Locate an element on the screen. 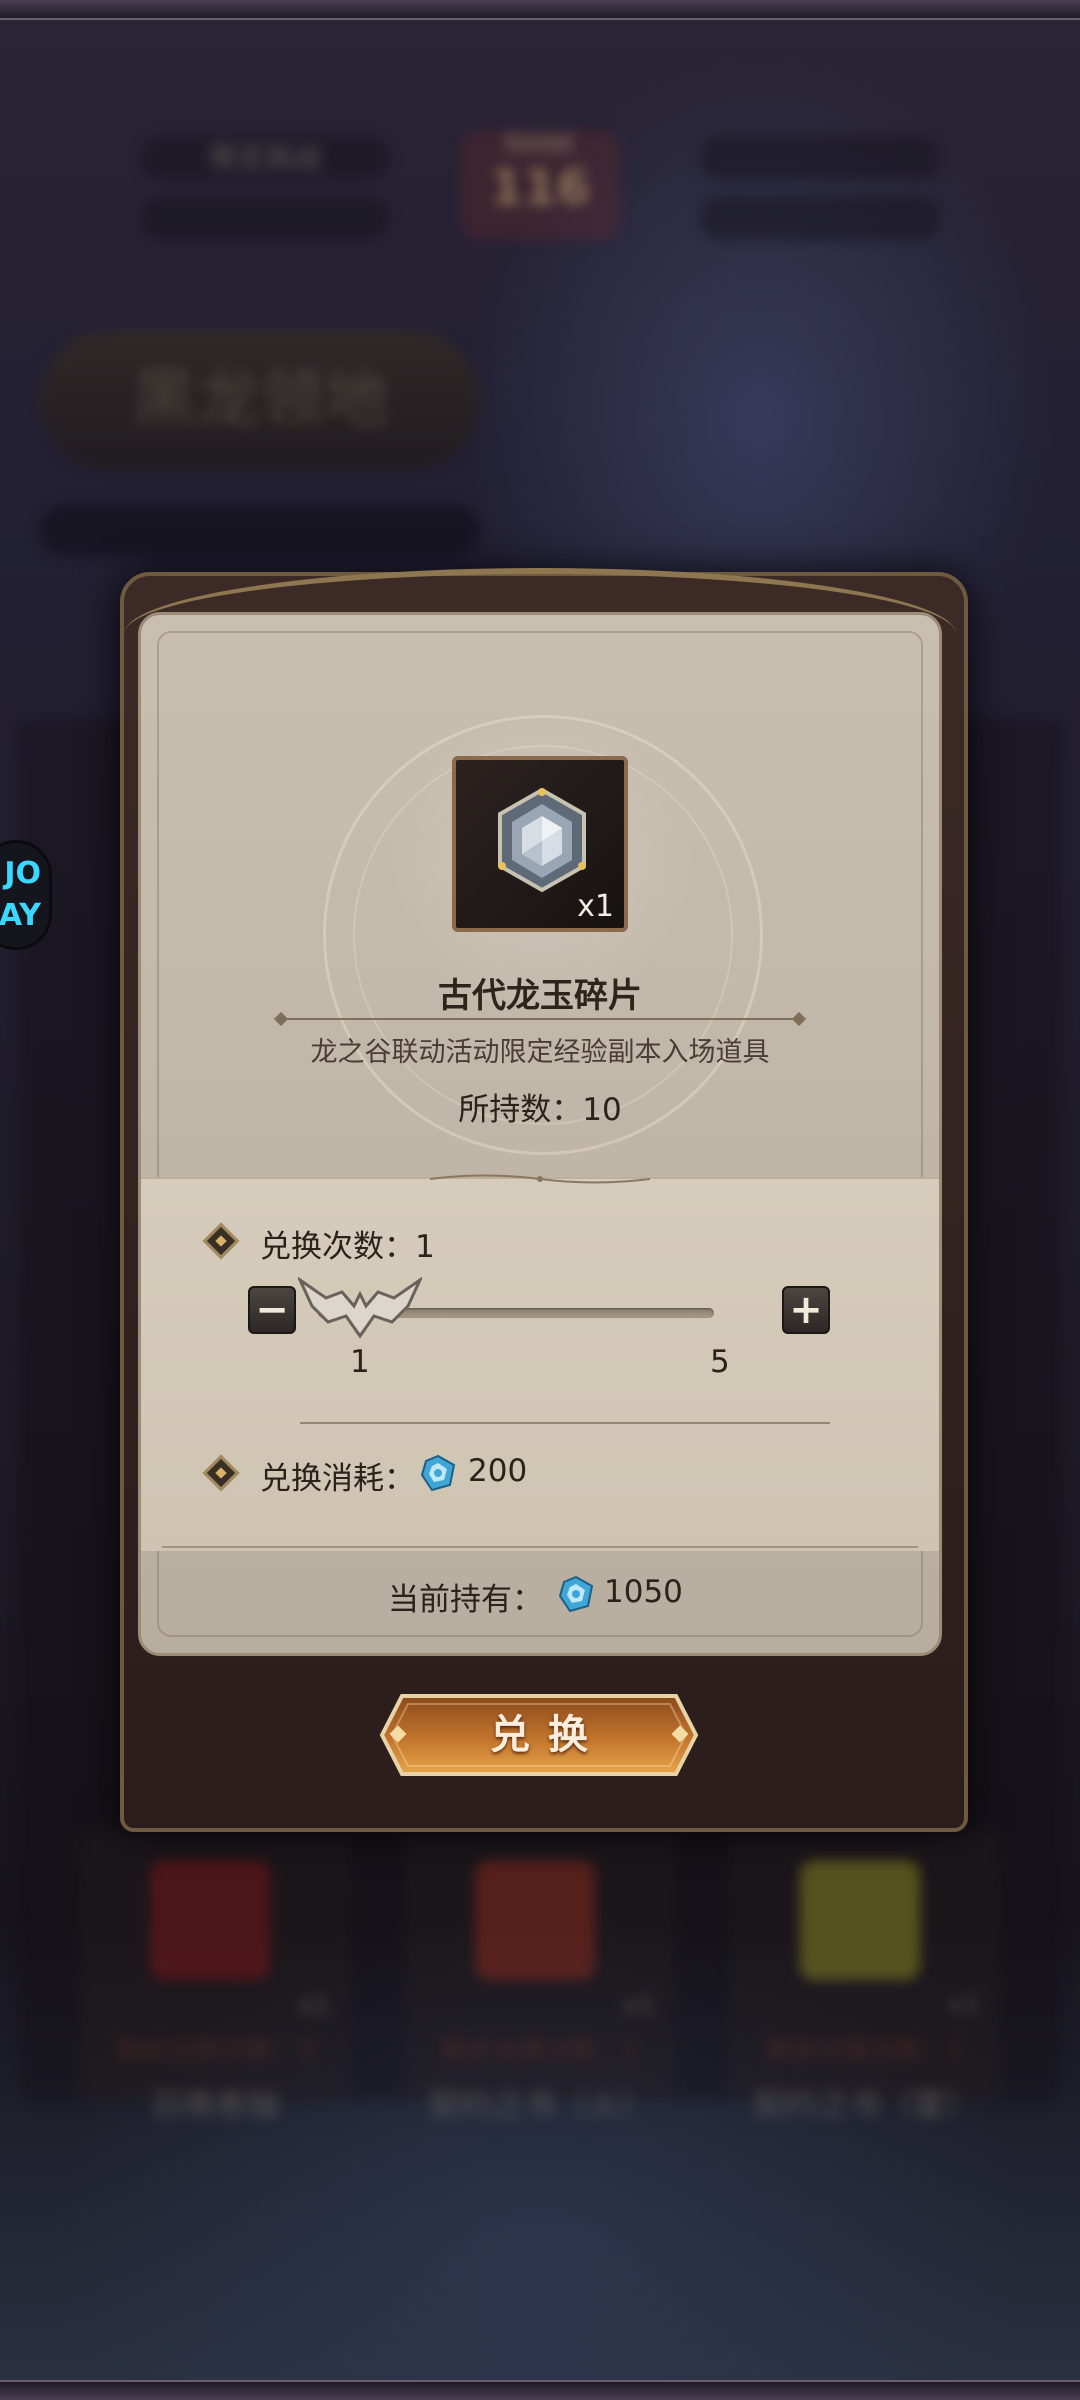 The width and height of the screenshot is (1080, 2400). exchange-button-label: 兑换 is located at coordinates (548, 1735).